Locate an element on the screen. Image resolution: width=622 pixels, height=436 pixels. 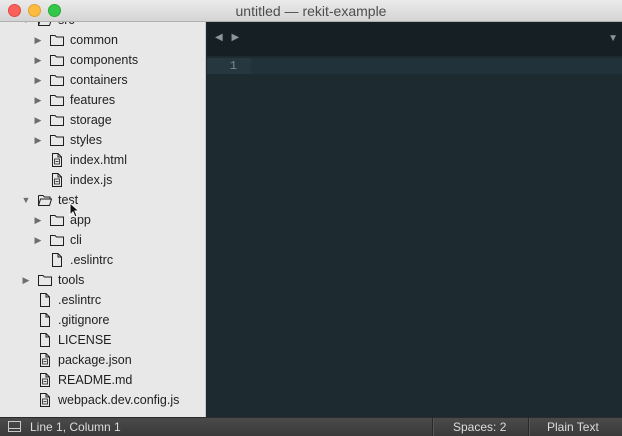
sidebar-item-label: package.json is located at coordinates (95, 360).